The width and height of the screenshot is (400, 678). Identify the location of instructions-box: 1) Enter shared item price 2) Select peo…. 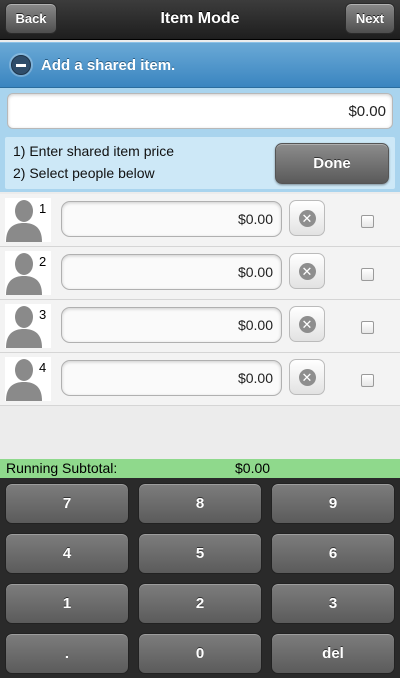
(200, 163).